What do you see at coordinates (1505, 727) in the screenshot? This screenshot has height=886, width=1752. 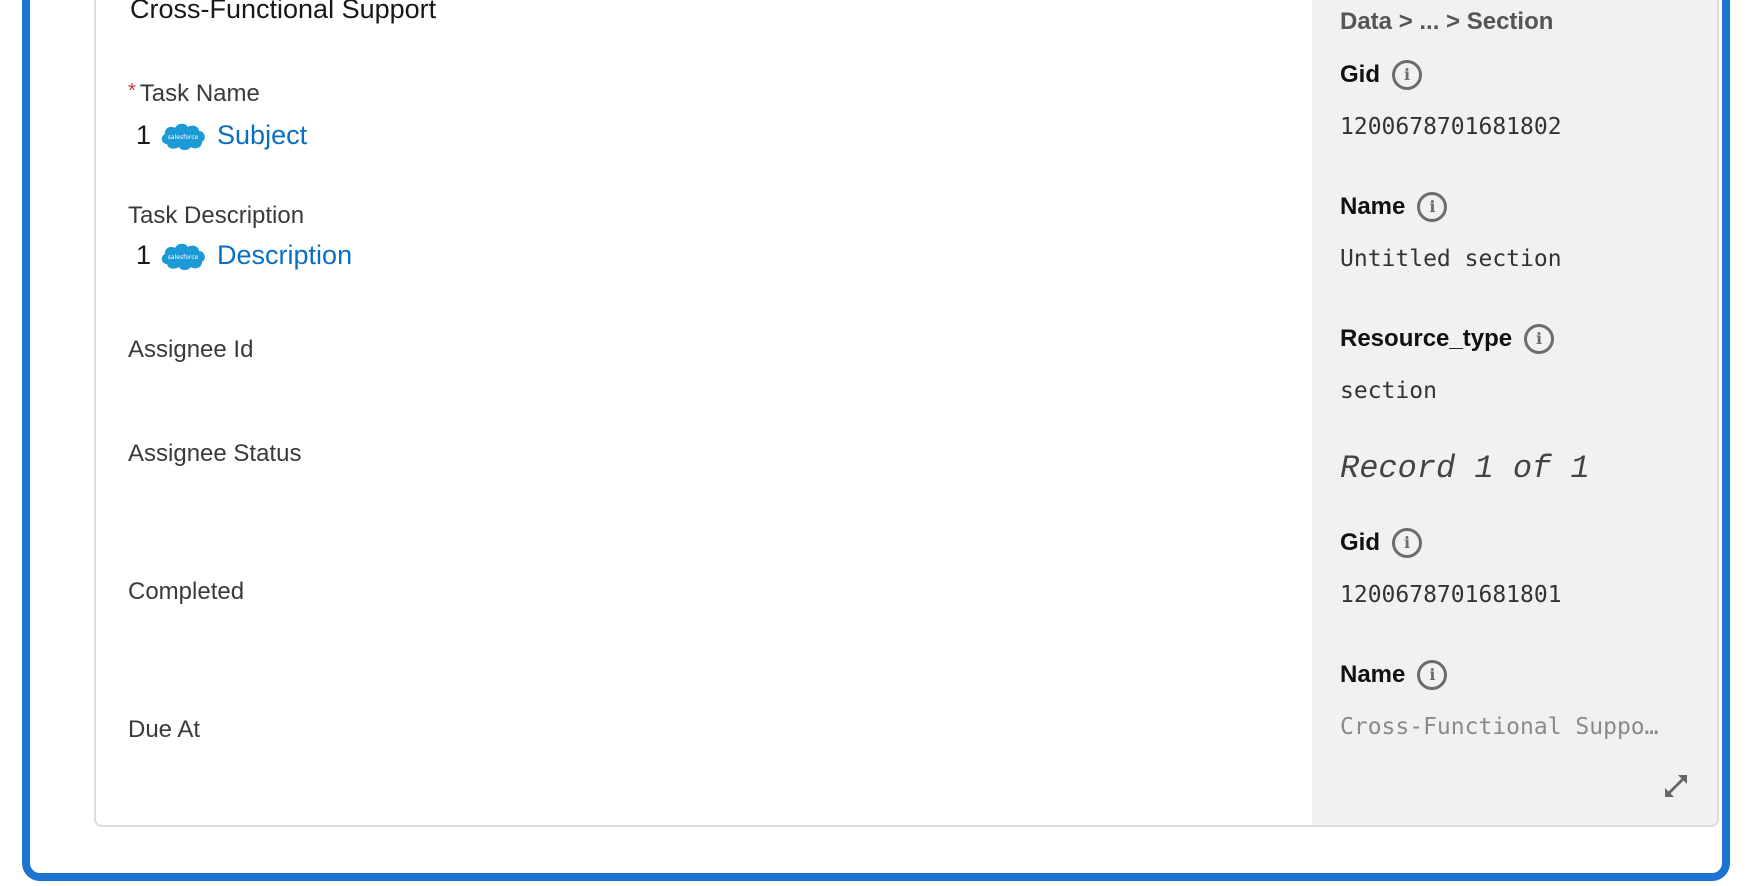 I see `preview-field-value: Cross-Functional Support` at bounding box center [1505, 727].